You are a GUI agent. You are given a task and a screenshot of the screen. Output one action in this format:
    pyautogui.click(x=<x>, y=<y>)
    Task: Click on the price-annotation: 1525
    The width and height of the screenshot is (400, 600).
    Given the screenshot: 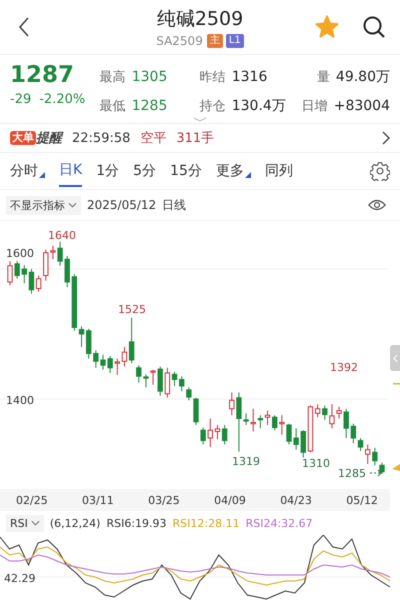 What is the action you would take?
    pyautogui.click(x=132, y=309)
    